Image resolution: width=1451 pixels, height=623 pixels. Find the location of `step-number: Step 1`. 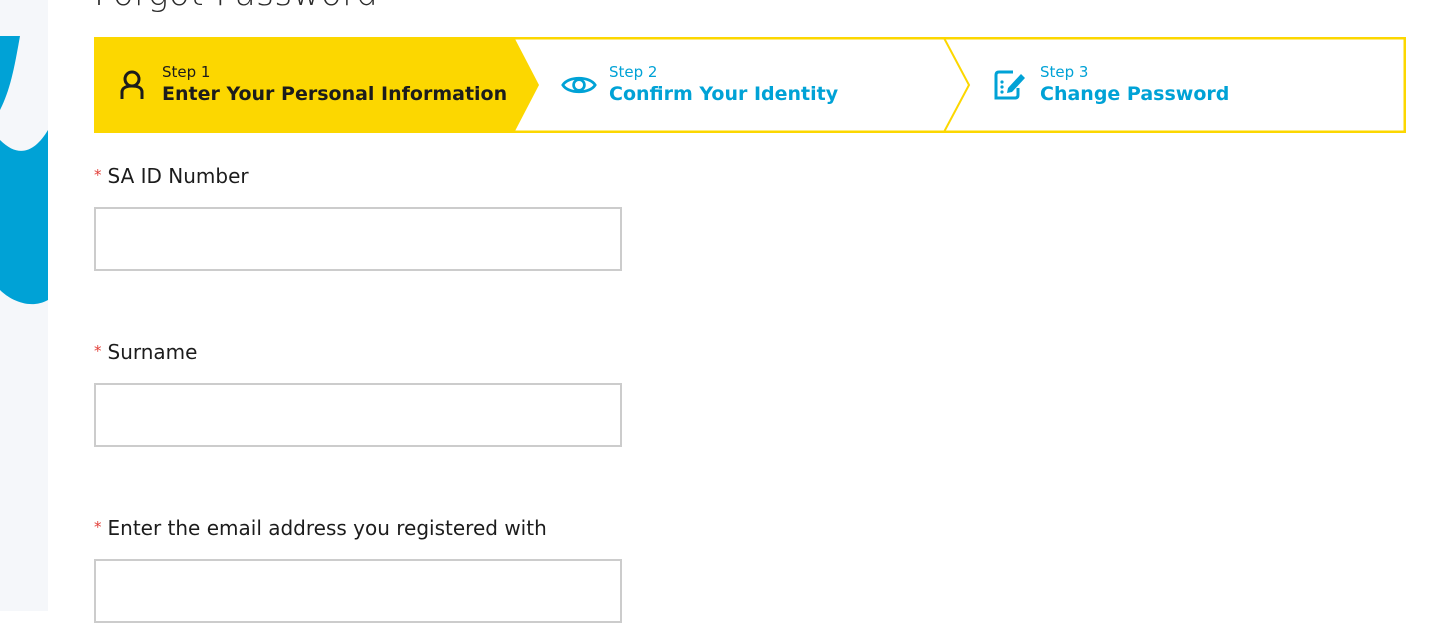

step-number: Step 1 is located at coordinates (186, 72).